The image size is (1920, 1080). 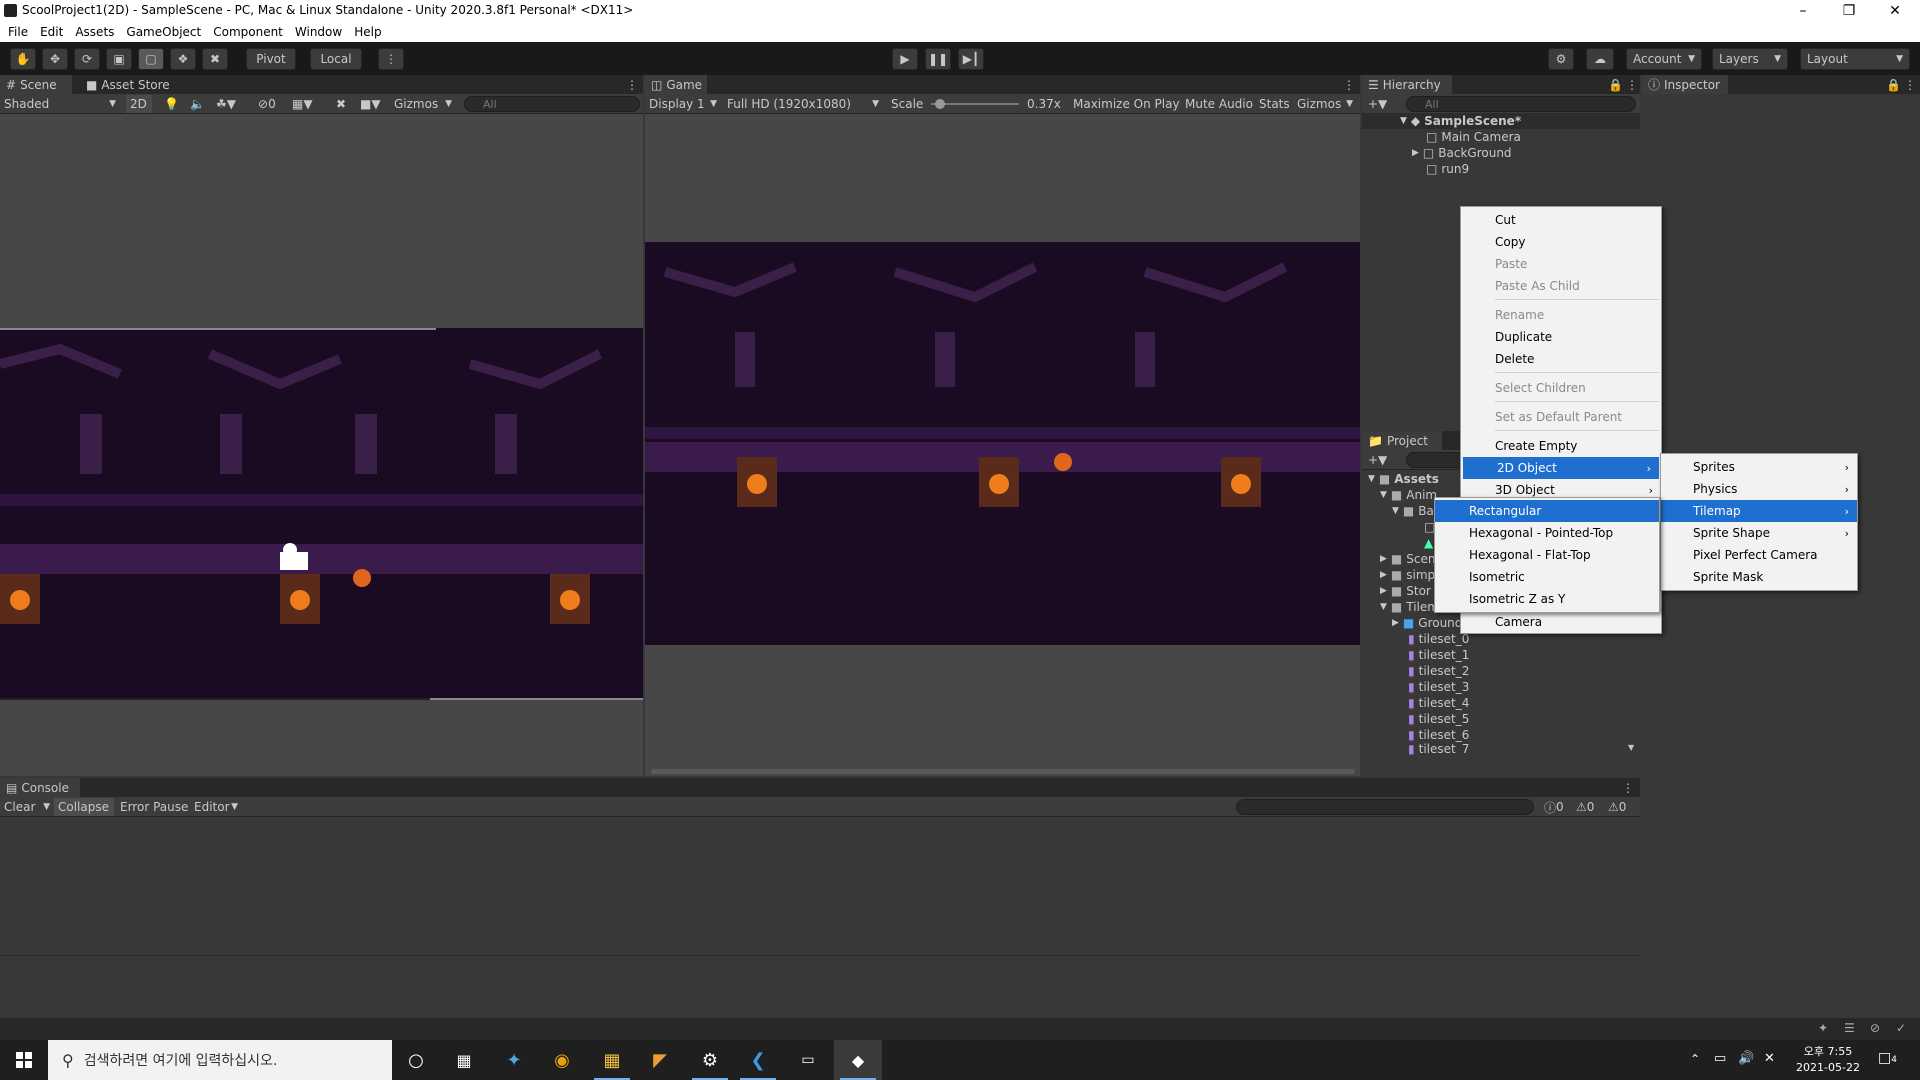 I want to click on notification-icon: □4, so click(x=1887, y=1058).